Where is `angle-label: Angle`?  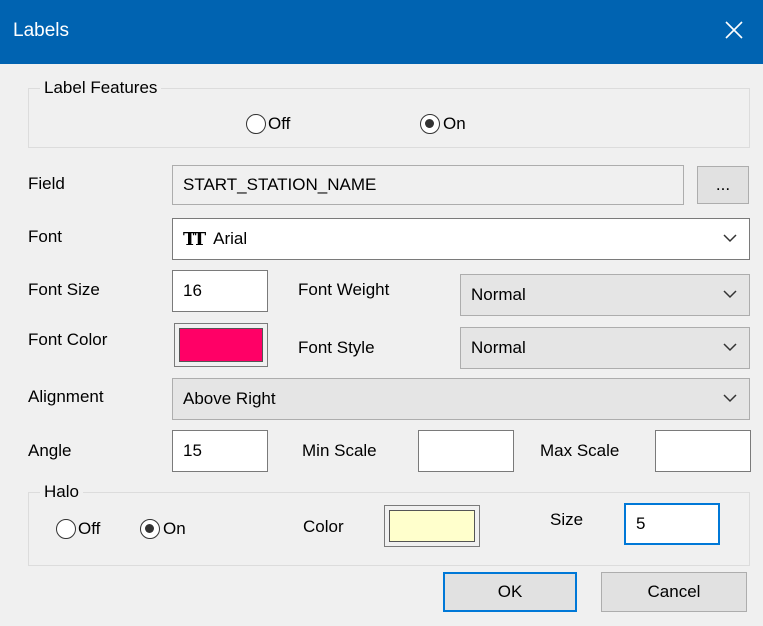 angle-label: Angle is located at coordinates (50, 450).